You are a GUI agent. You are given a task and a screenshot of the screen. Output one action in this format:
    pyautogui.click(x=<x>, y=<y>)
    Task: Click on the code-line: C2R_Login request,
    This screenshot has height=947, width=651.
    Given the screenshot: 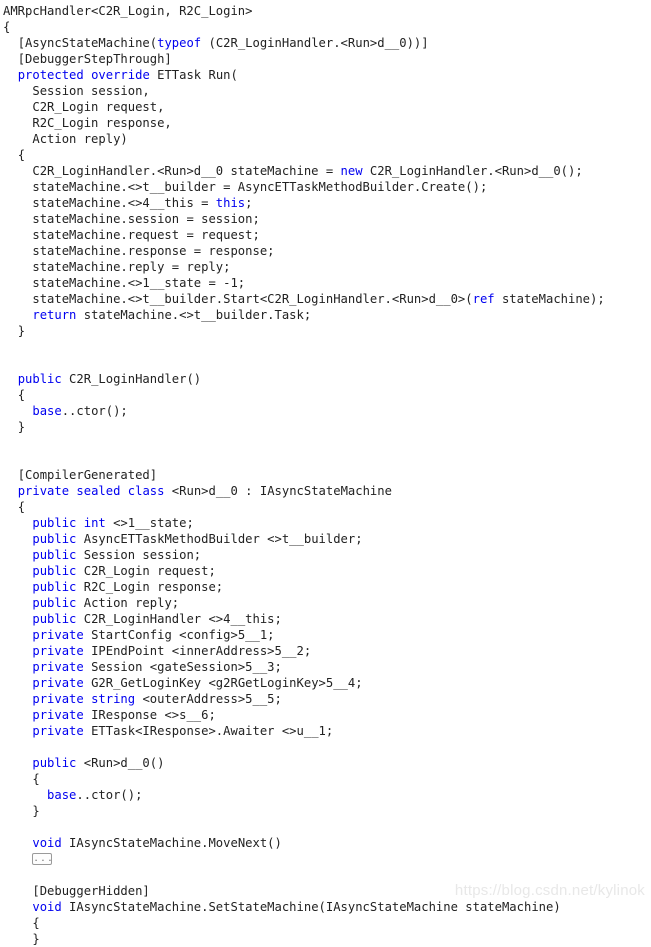 What is the action you would take?
    pyautogui.click(x=327, y=107)
    